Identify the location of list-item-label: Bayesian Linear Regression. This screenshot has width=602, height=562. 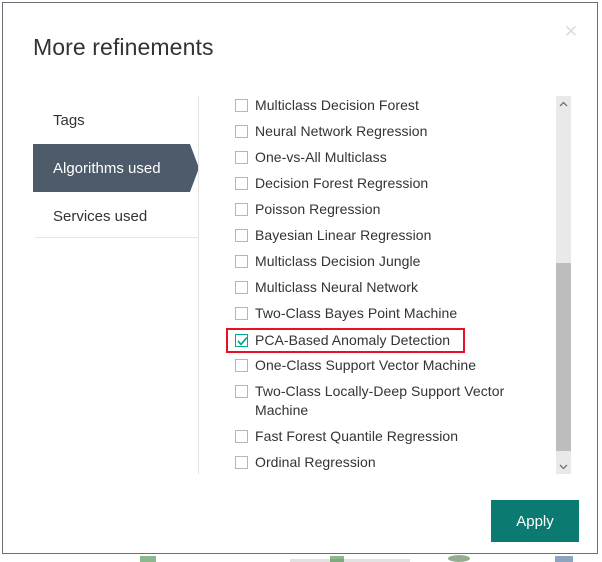
(343, 235).